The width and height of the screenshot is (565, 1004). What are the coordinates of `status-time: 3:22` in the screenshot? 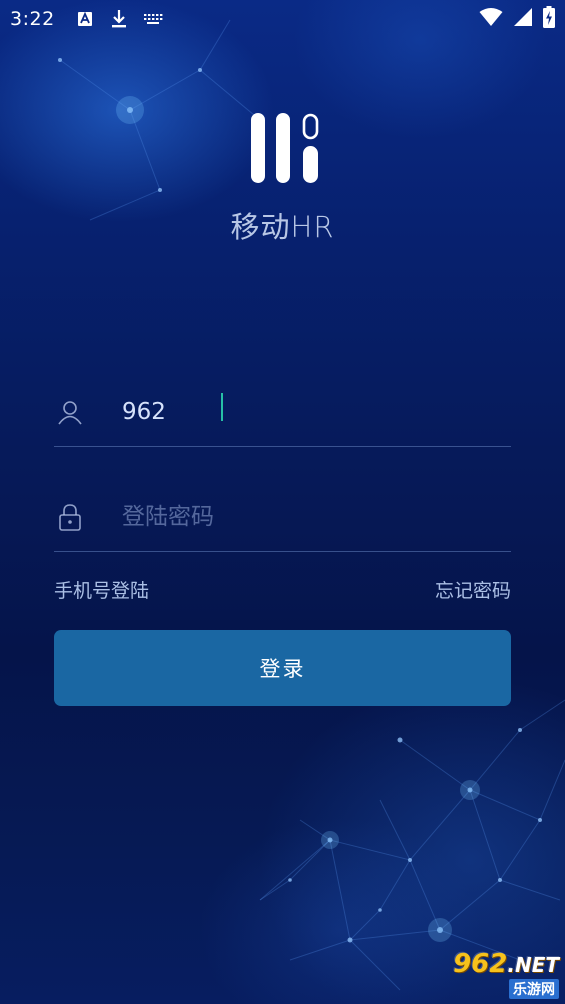 It's located at (32, 19).